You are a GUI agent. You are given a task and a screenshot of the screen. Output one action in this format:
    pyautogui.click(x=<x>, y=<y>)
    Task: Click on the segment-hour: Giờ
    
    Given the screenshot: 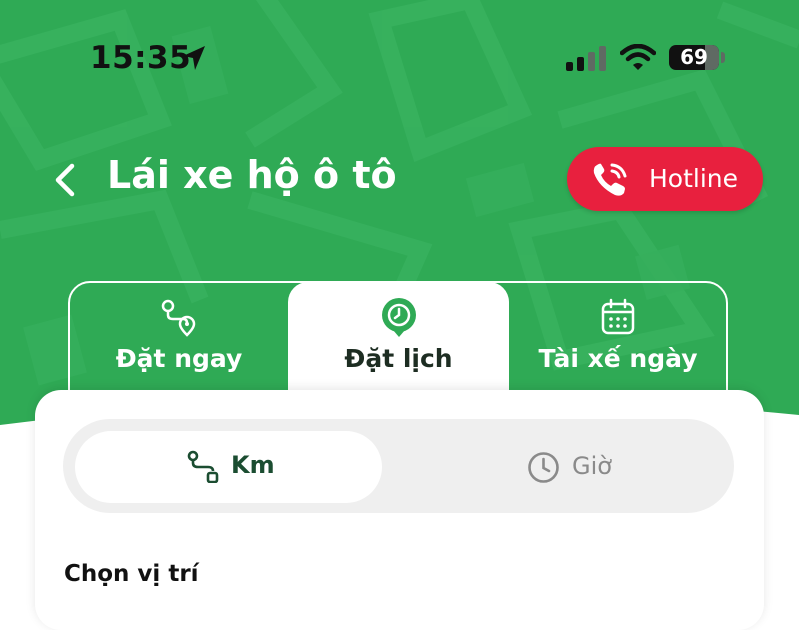 What is the action you would take?
    pyautogui.click(x=552, y=467)
    